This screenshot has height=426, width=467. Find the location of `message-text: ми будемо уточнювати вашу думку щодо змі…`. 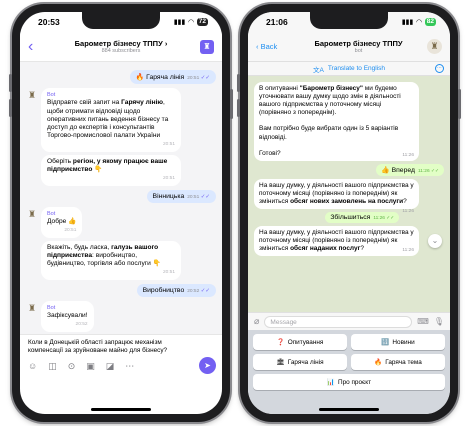

message-text: ми будемо уточнювати вашу думку щодо змі… is located at coordinates (330, 121).